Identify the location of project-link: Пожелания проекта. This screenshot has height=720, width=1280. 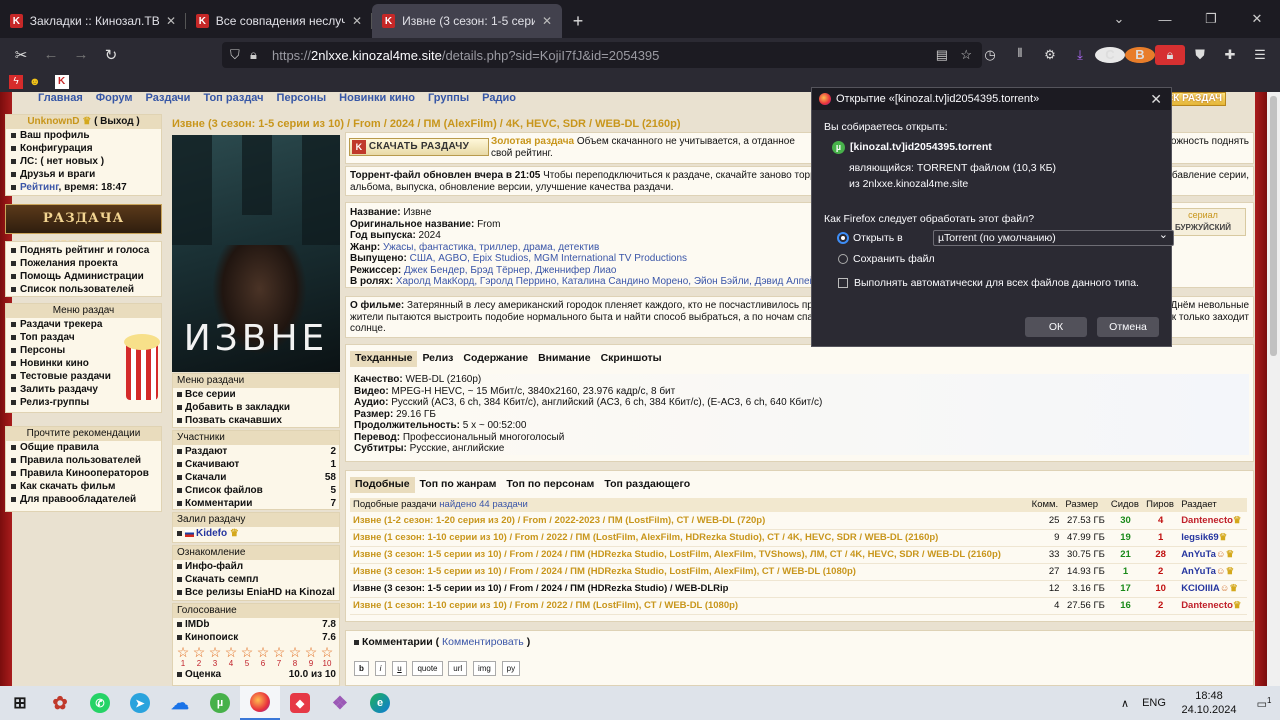
(83, 263).